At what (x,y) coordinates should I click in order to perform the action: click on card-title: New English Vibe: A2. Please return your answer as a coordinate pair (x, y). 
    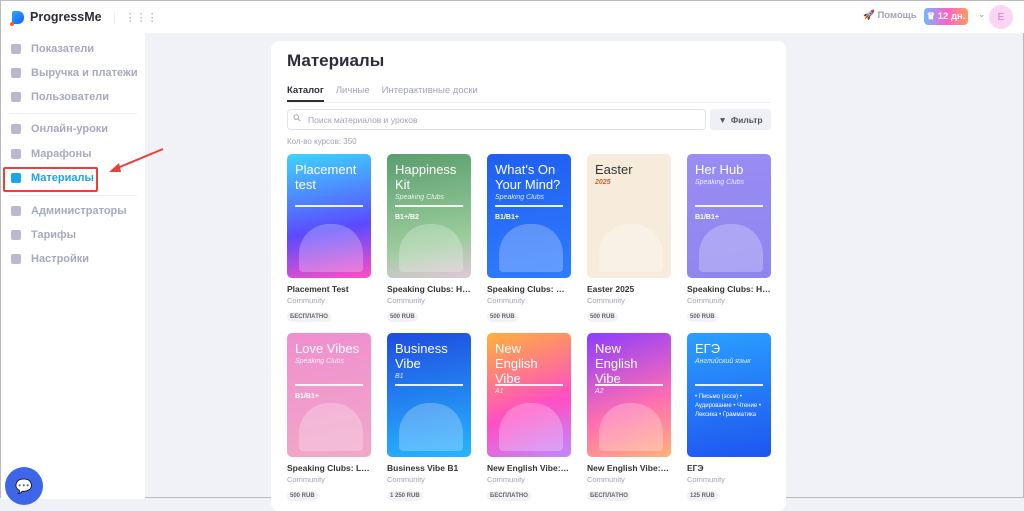
    Looking at the image, I should click on (629, 468).